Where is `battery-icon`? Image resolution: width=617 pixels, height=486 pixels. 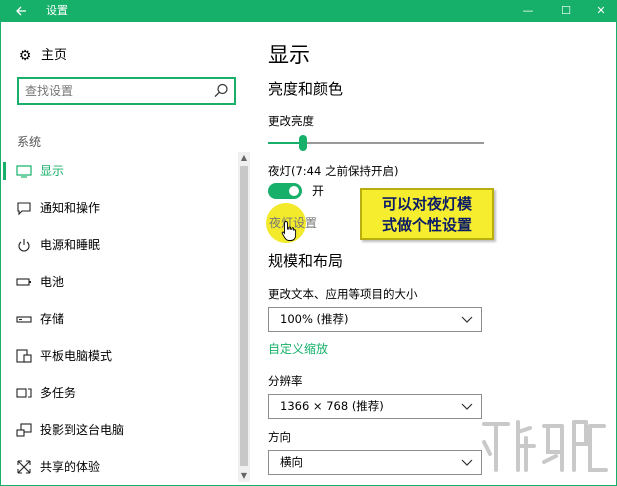
battery-icon is located at coordinates (23, 282).